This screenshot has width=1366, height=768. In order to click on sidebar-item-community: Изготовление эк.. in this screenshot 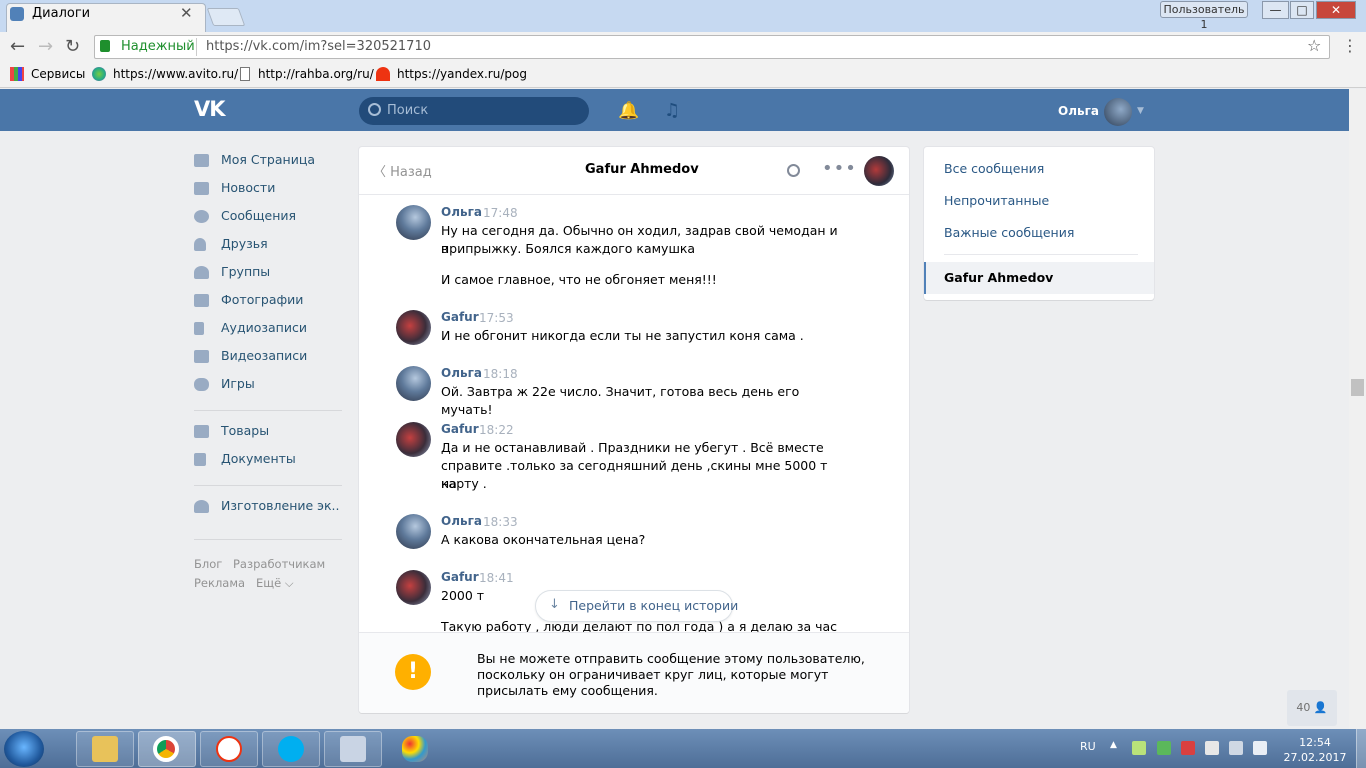, I will do `click(269, 507)`.